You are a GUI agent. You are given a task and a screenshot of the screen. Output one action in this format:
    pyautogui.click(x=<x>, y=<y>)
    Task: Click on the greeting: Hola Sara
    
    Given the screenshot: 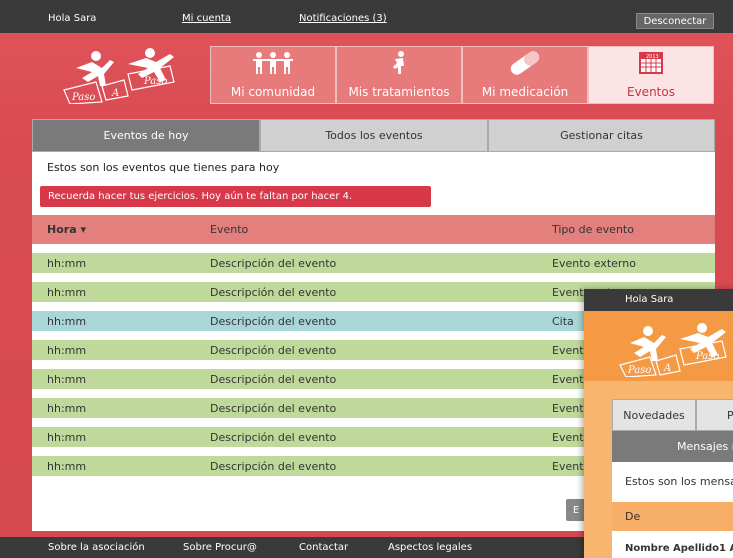 What is the action you would take?
    pyautogui.click(x=72, y=18)
    